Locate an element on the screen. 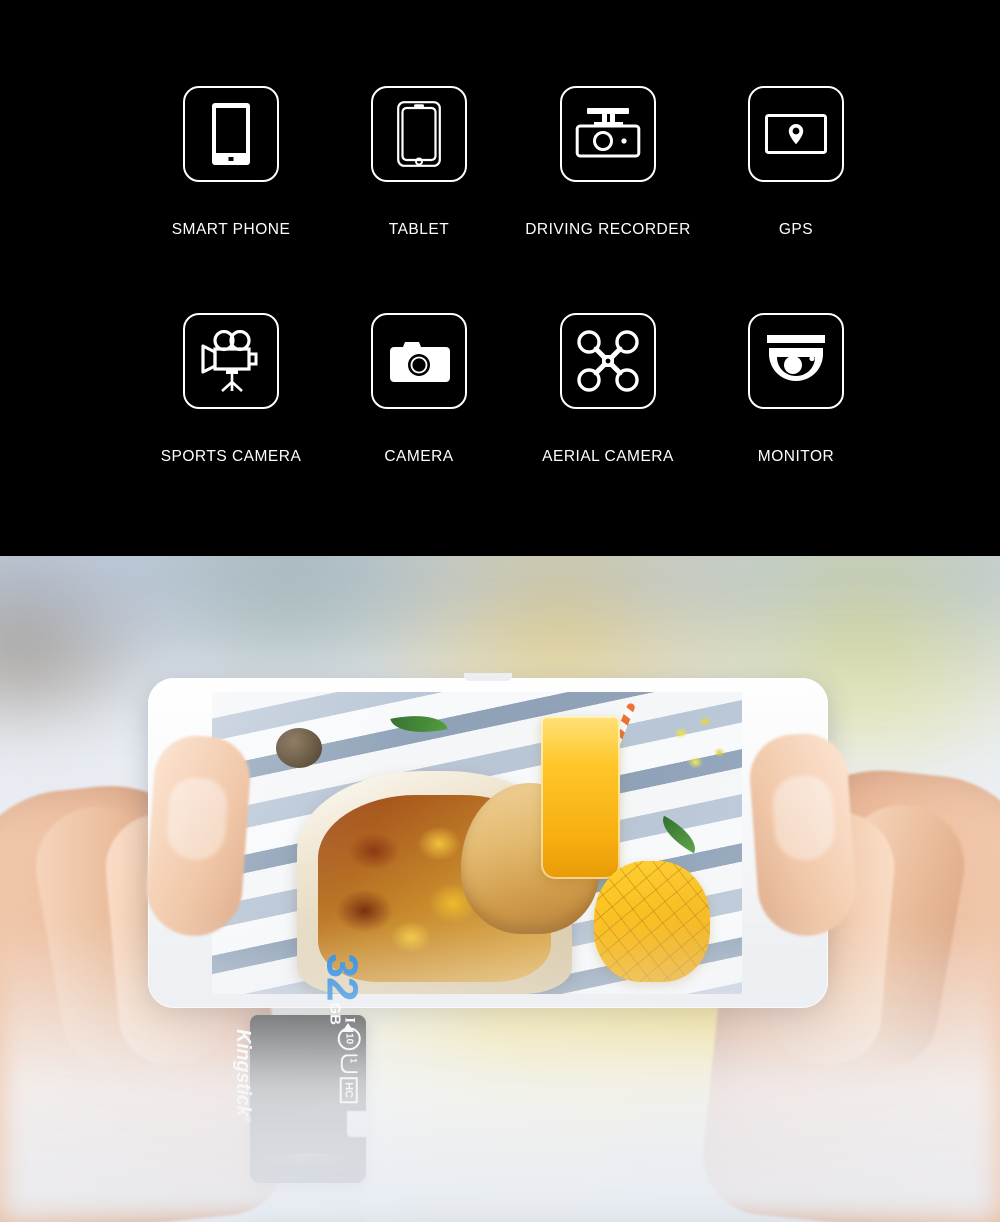 The height and width of the screenshot is (1222, 1000). compat-item-monitor: MONITOR is located at coordinates (796, 389).